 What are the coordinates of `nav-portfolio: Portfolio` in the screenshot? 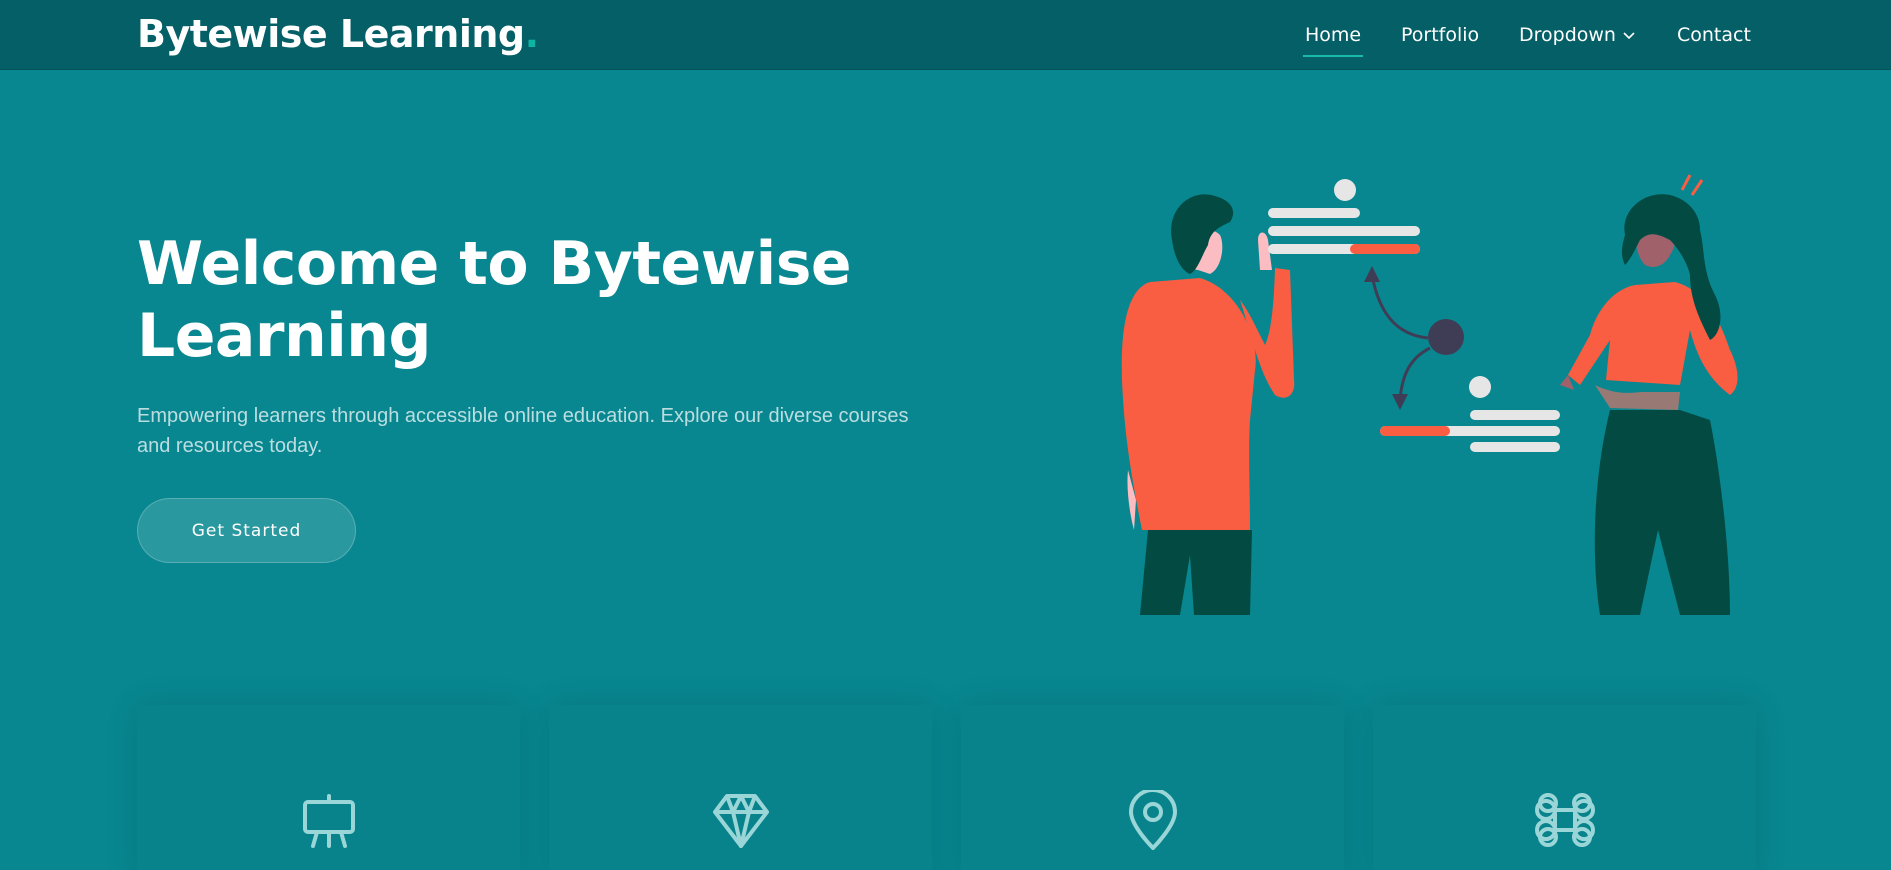 It's located at (1440, 35).